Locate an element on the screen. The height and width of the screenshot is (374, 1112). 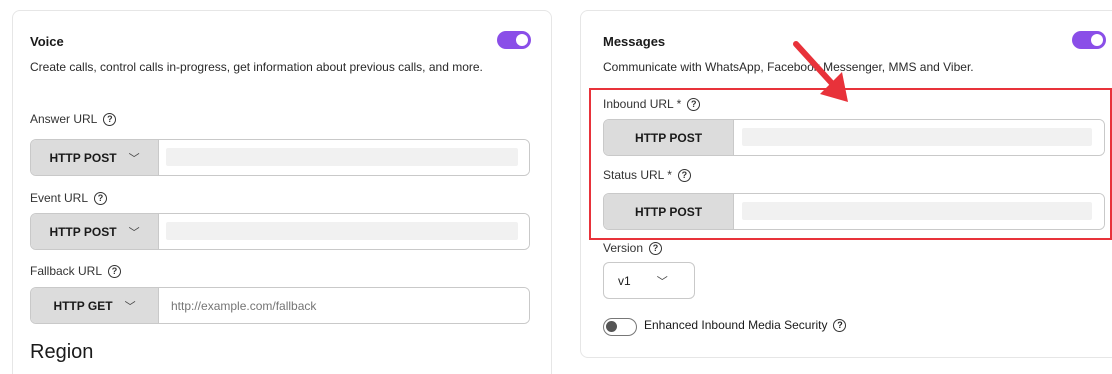
voice-title: Voice is located at coordinates (47, 41).